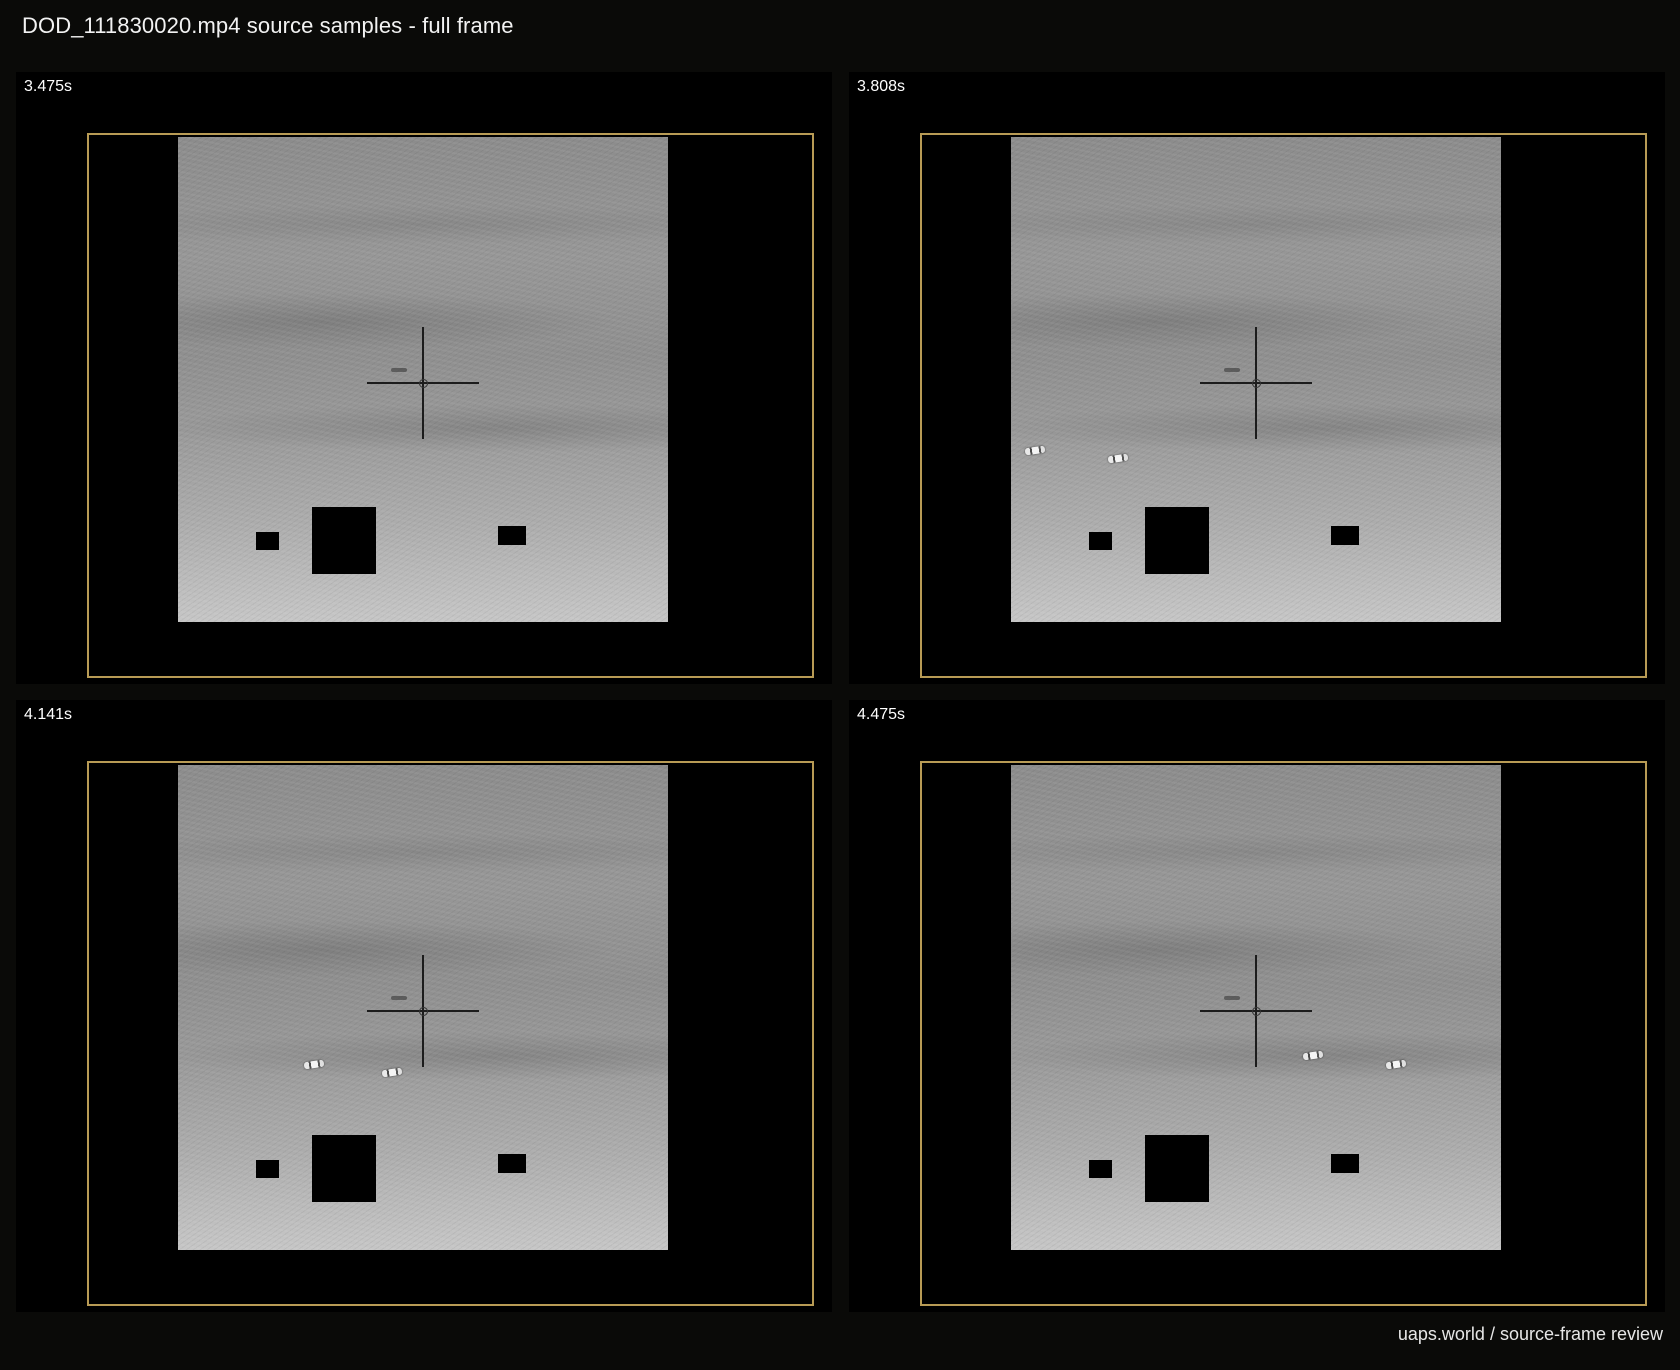  Describe the element at coordinates (881, 714) in the screenshot. I see `timestamp-label: 4.475s` at that location.